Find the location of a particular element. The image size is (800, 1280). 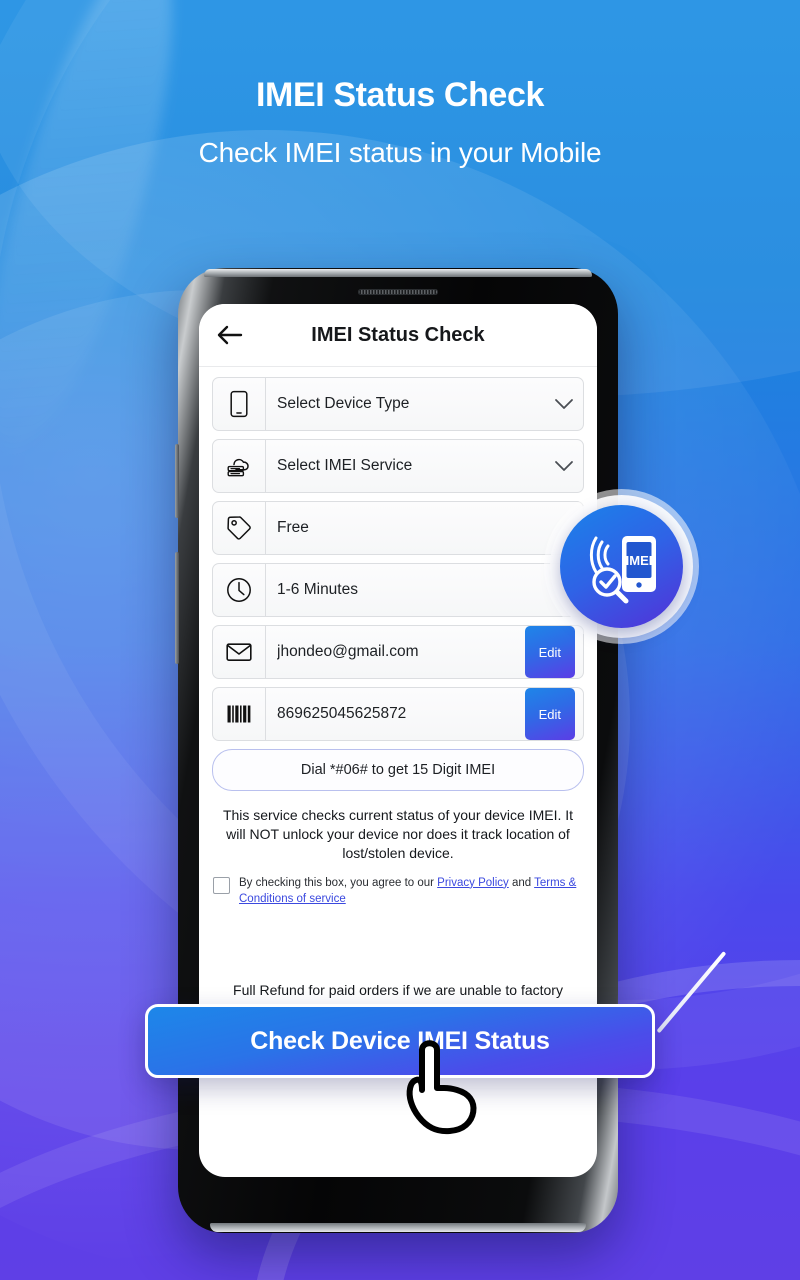

row-body: Select Device Type is located at coordinates (408, 404).